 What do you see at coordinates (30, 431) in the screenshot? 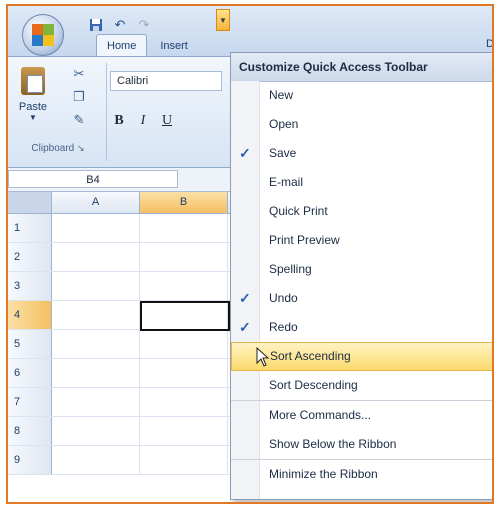
I see `row-header: 8` at bounding box center [30, 431].